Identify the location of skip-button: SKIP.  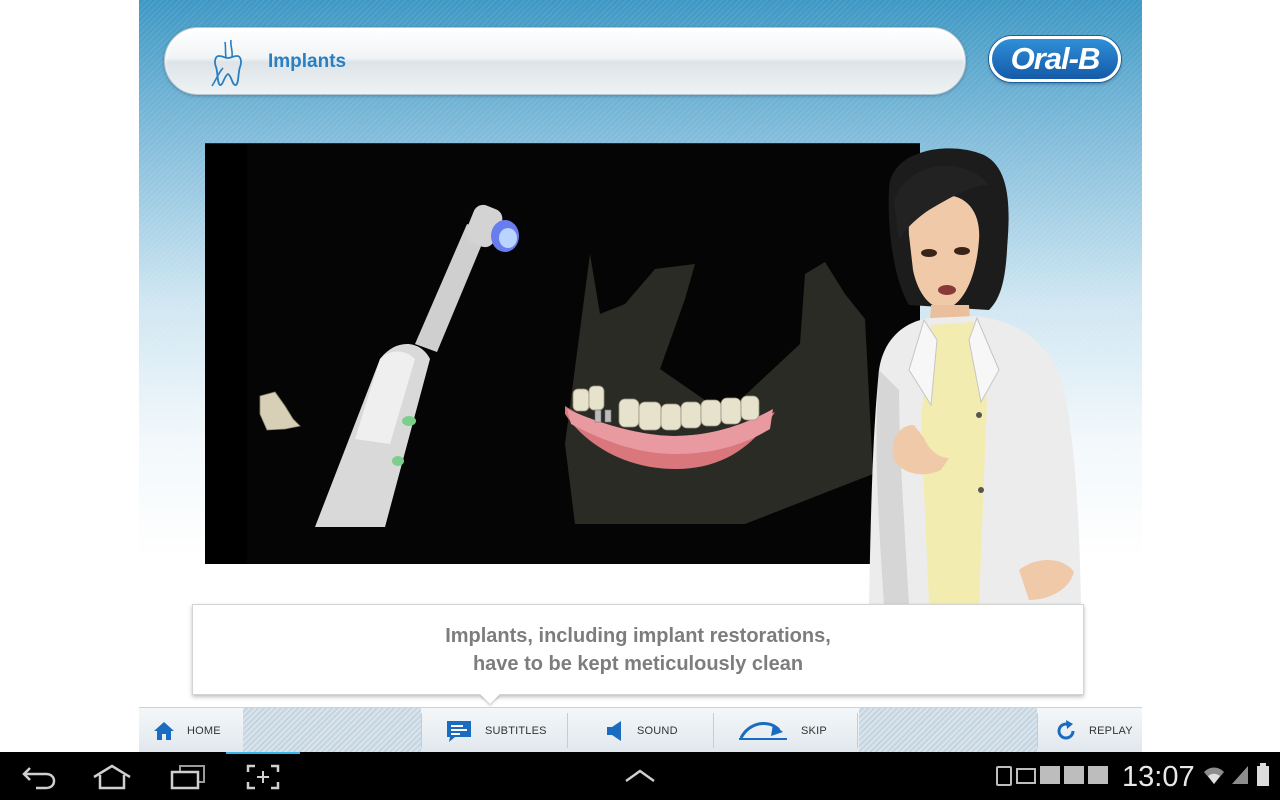
(794, 730).